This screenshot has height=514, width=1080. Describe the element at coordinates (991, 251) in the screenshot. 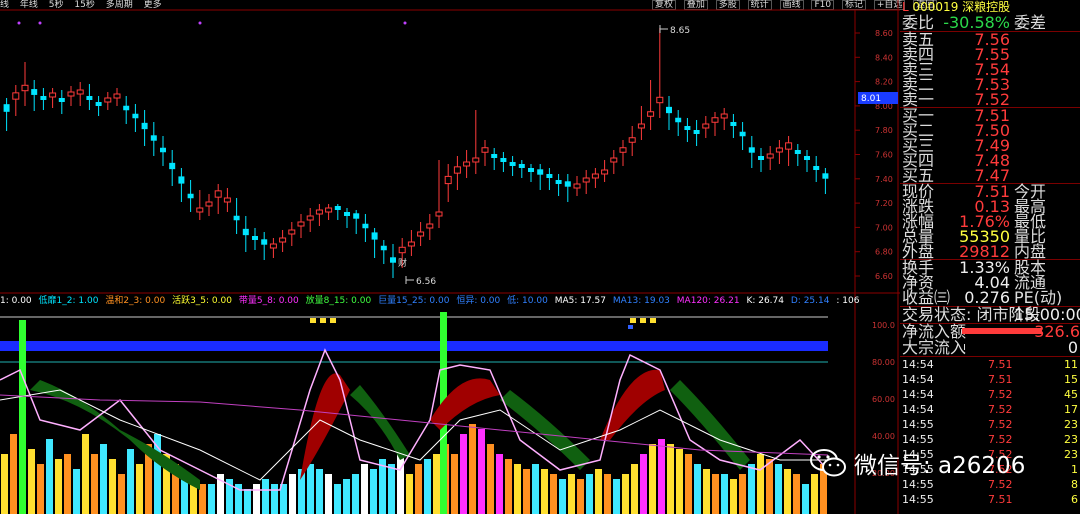

I see `stat-row: 外盘 29812 内盘` at that location.